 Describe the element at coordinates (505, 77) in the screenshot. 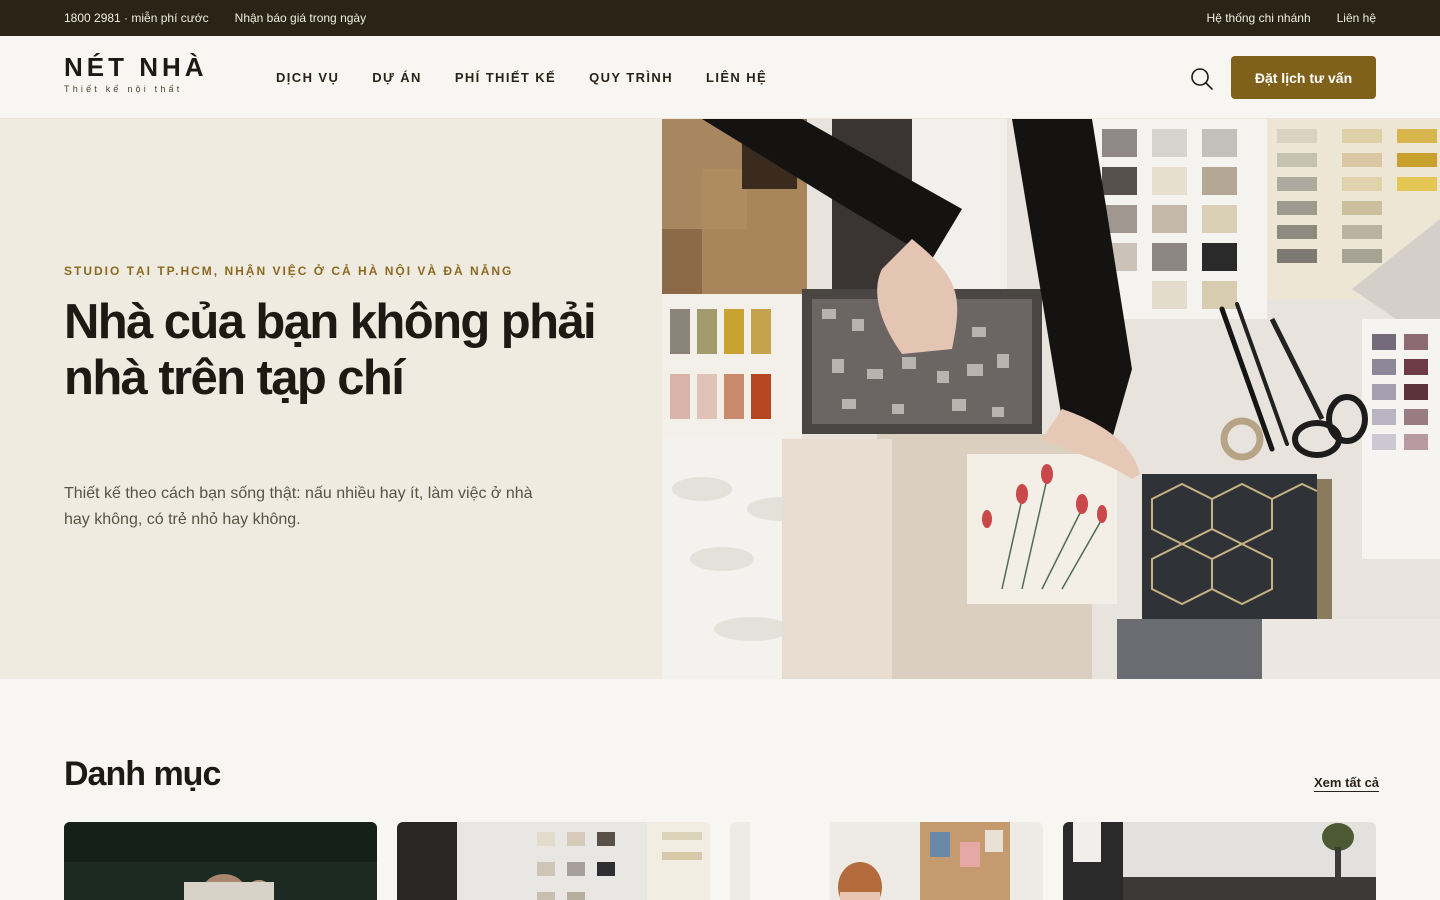

I see `nav-item-pricing: PHÍ THIẾT KẾ` at that location.